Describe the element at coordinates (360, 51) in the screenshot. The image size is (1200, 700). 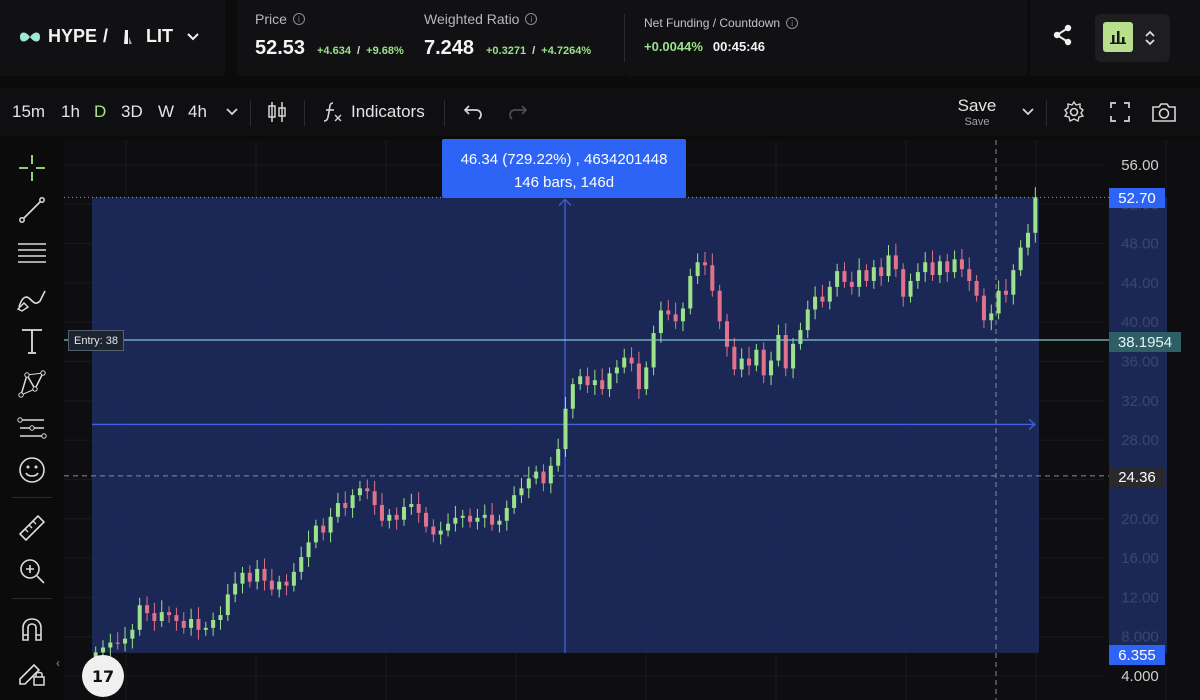
I see `price-change-row: +4.634 / +9.68%` at that location.